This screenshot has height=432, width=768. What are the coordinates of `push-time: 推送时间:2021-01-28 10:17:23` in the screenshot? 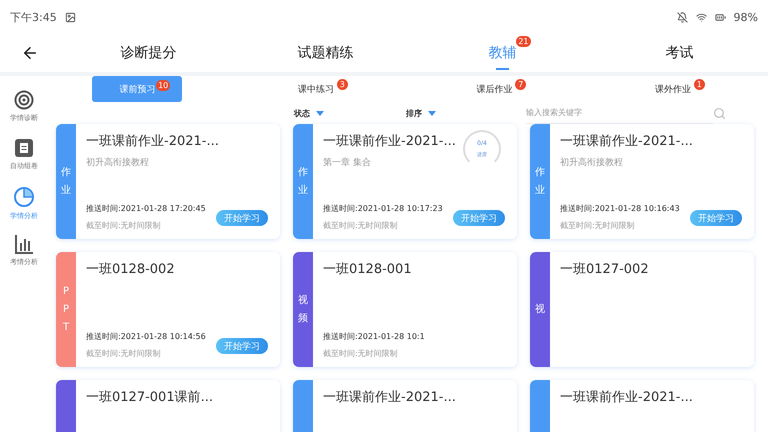 It's located at (383, 208).